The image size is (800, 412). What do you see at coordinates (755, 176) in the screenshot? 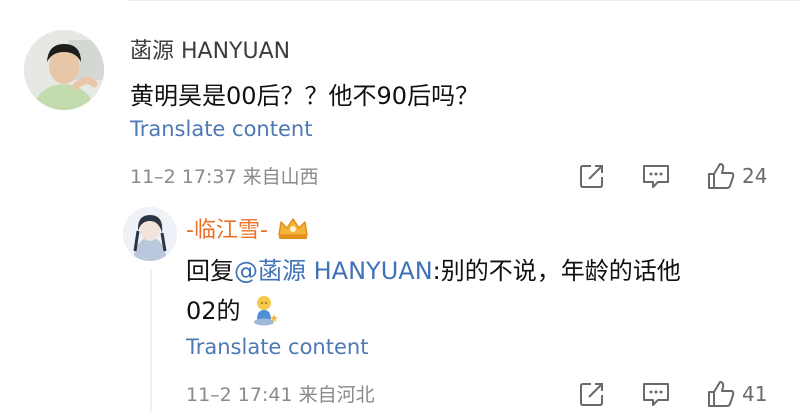
I see `like-count: 24` at bounding box center [755, 176].